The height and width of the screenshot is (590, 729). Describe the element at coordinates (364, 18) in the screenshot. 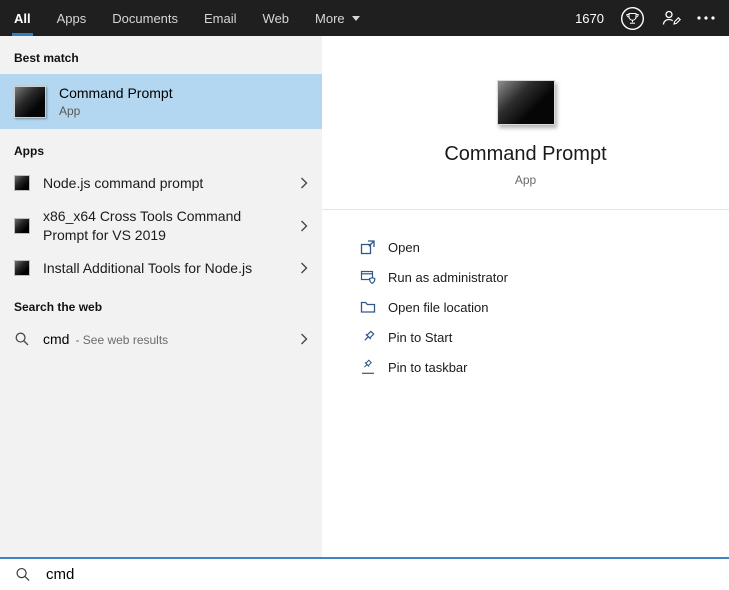

I see `search-filter-bar: All Apps Documents Email Web More 1670` at that location.